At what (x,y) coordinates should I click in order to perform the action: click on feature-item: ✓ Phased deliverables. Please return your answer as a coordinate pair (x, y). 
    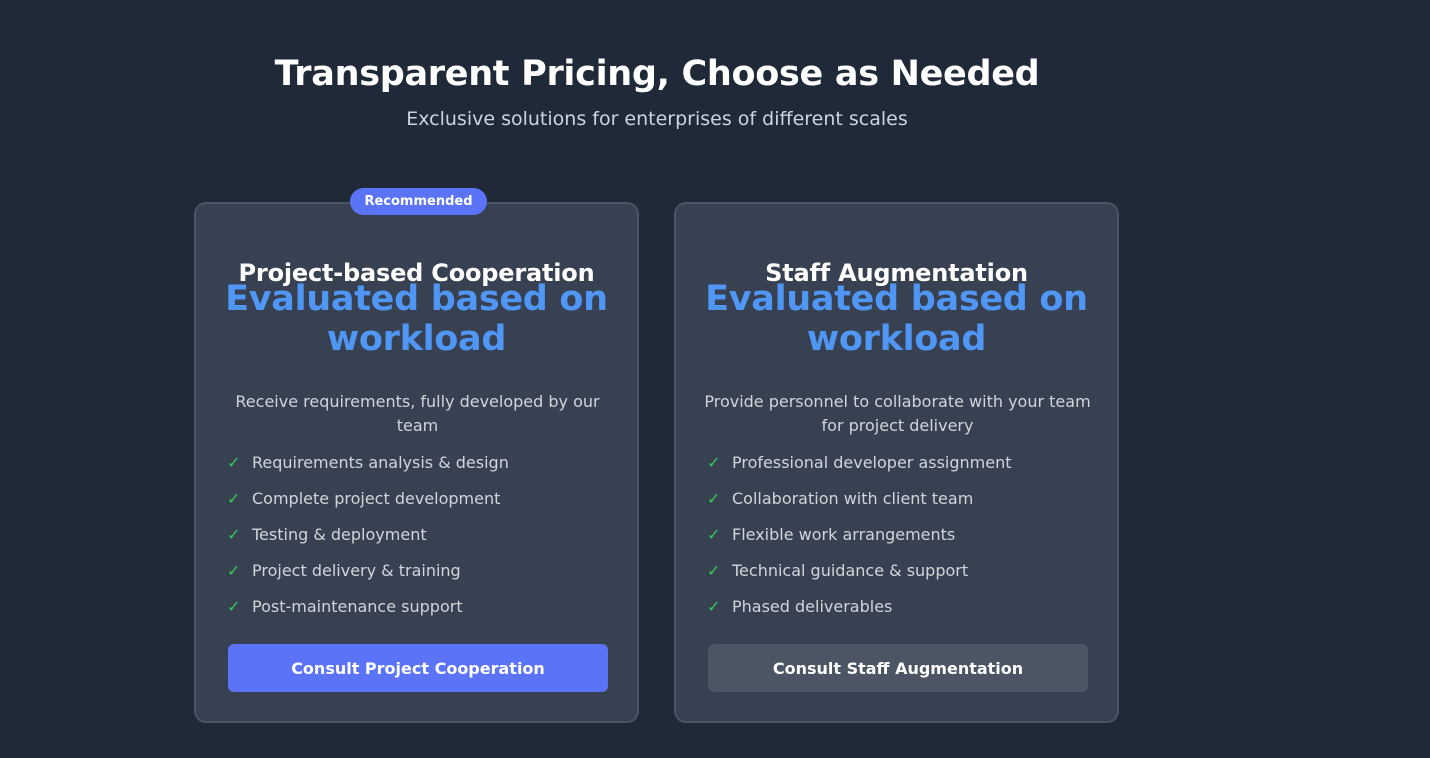
    Looking at the image, I should click on (859, 606).